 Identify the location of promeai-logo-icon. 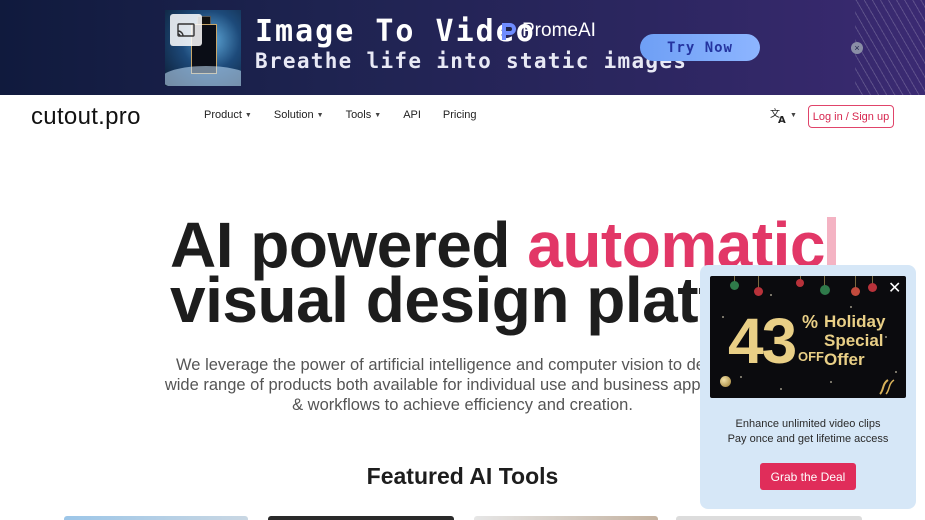
(509, 31).